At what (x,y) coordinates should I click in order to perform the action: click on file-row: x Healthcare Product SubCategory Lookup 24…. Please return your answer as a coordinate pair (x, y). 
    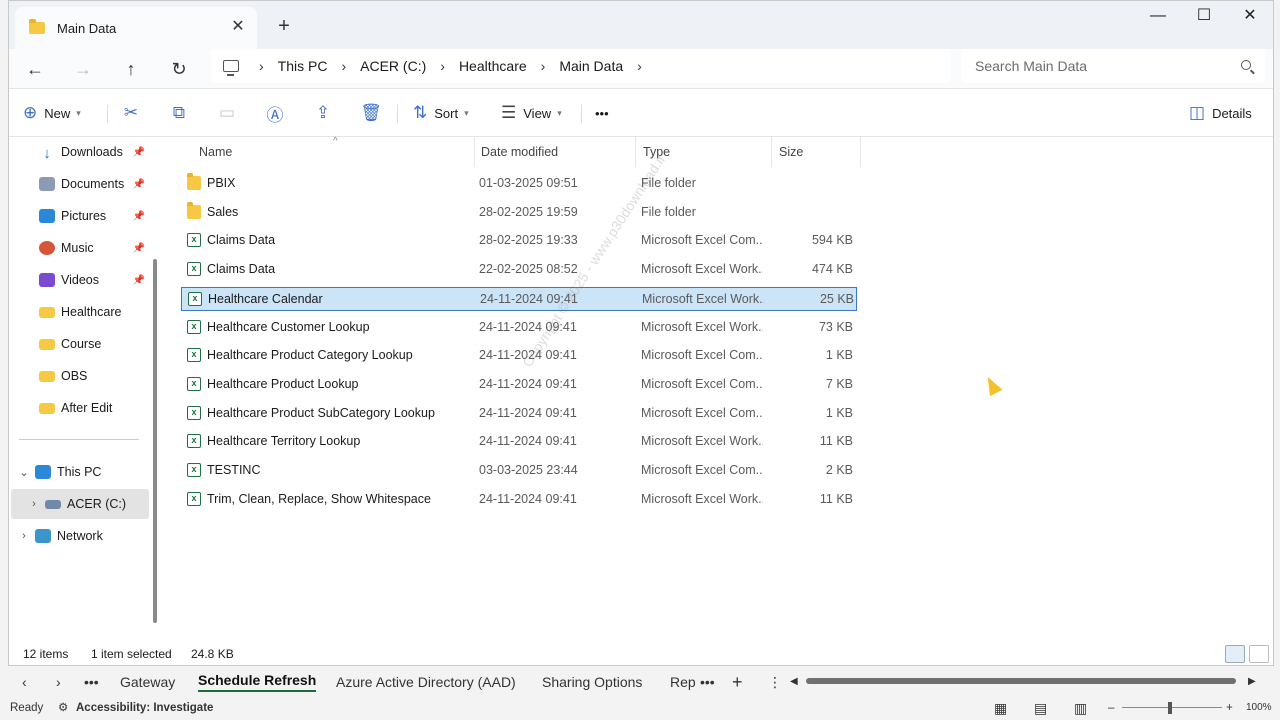
    Looking at the image, I should click on (519, 414).